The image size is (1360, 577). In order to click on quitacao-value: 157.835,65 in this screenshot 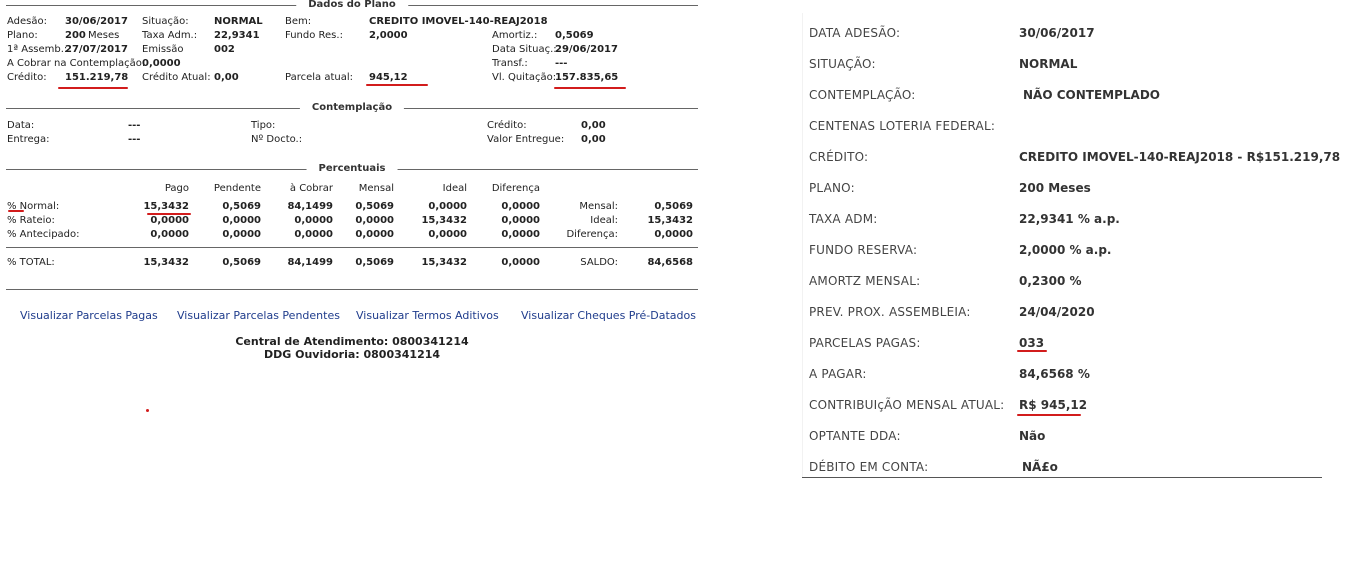, I will do `click(587, 77)`.